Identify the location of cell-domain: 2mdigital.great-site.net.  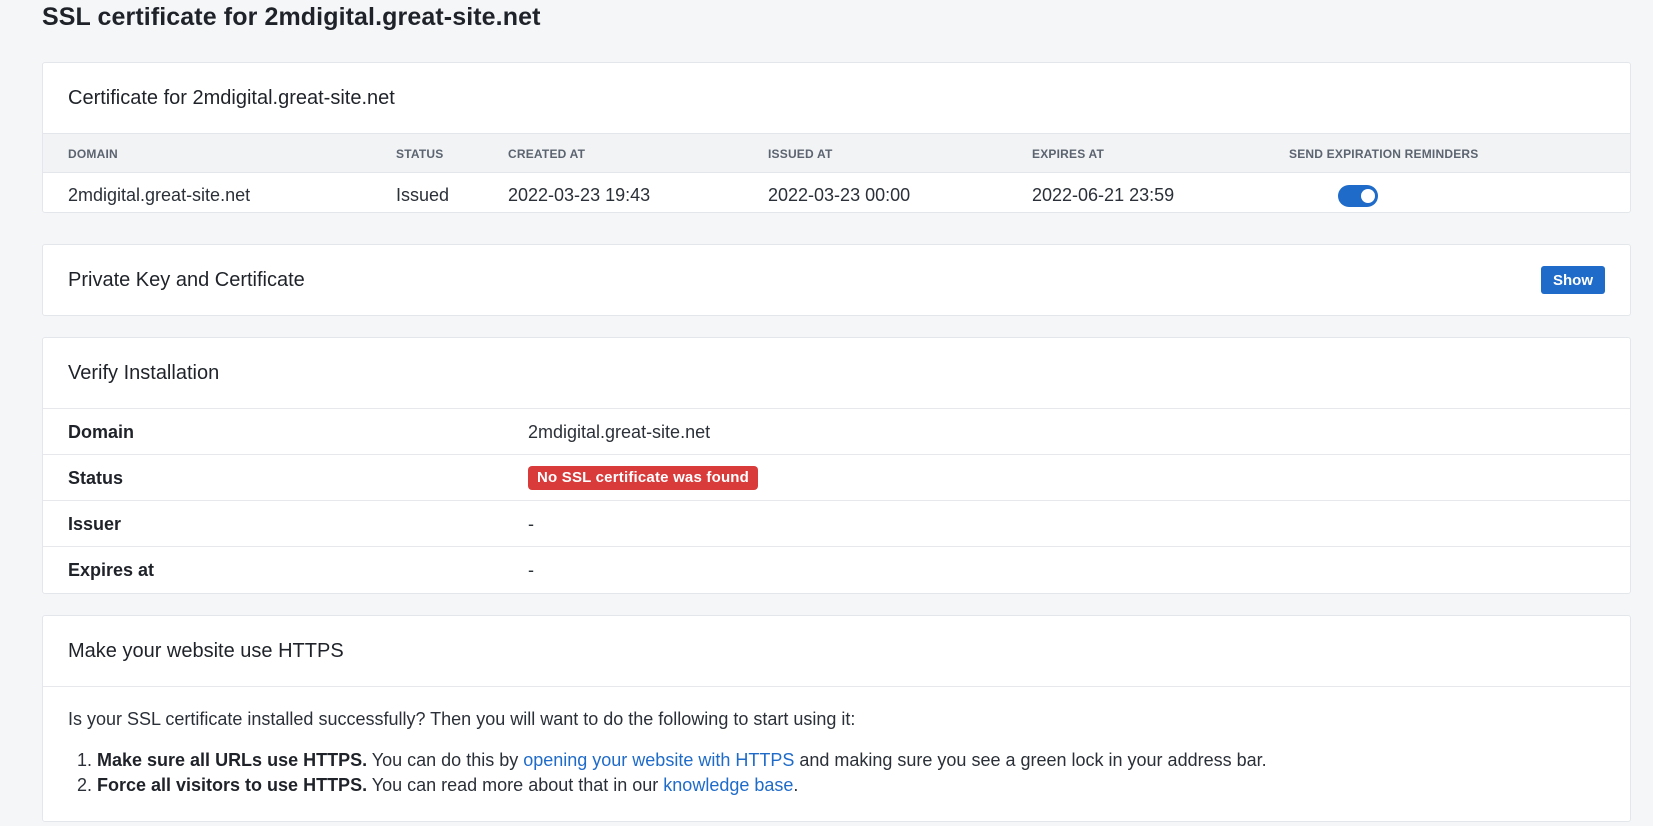
(159, 195).